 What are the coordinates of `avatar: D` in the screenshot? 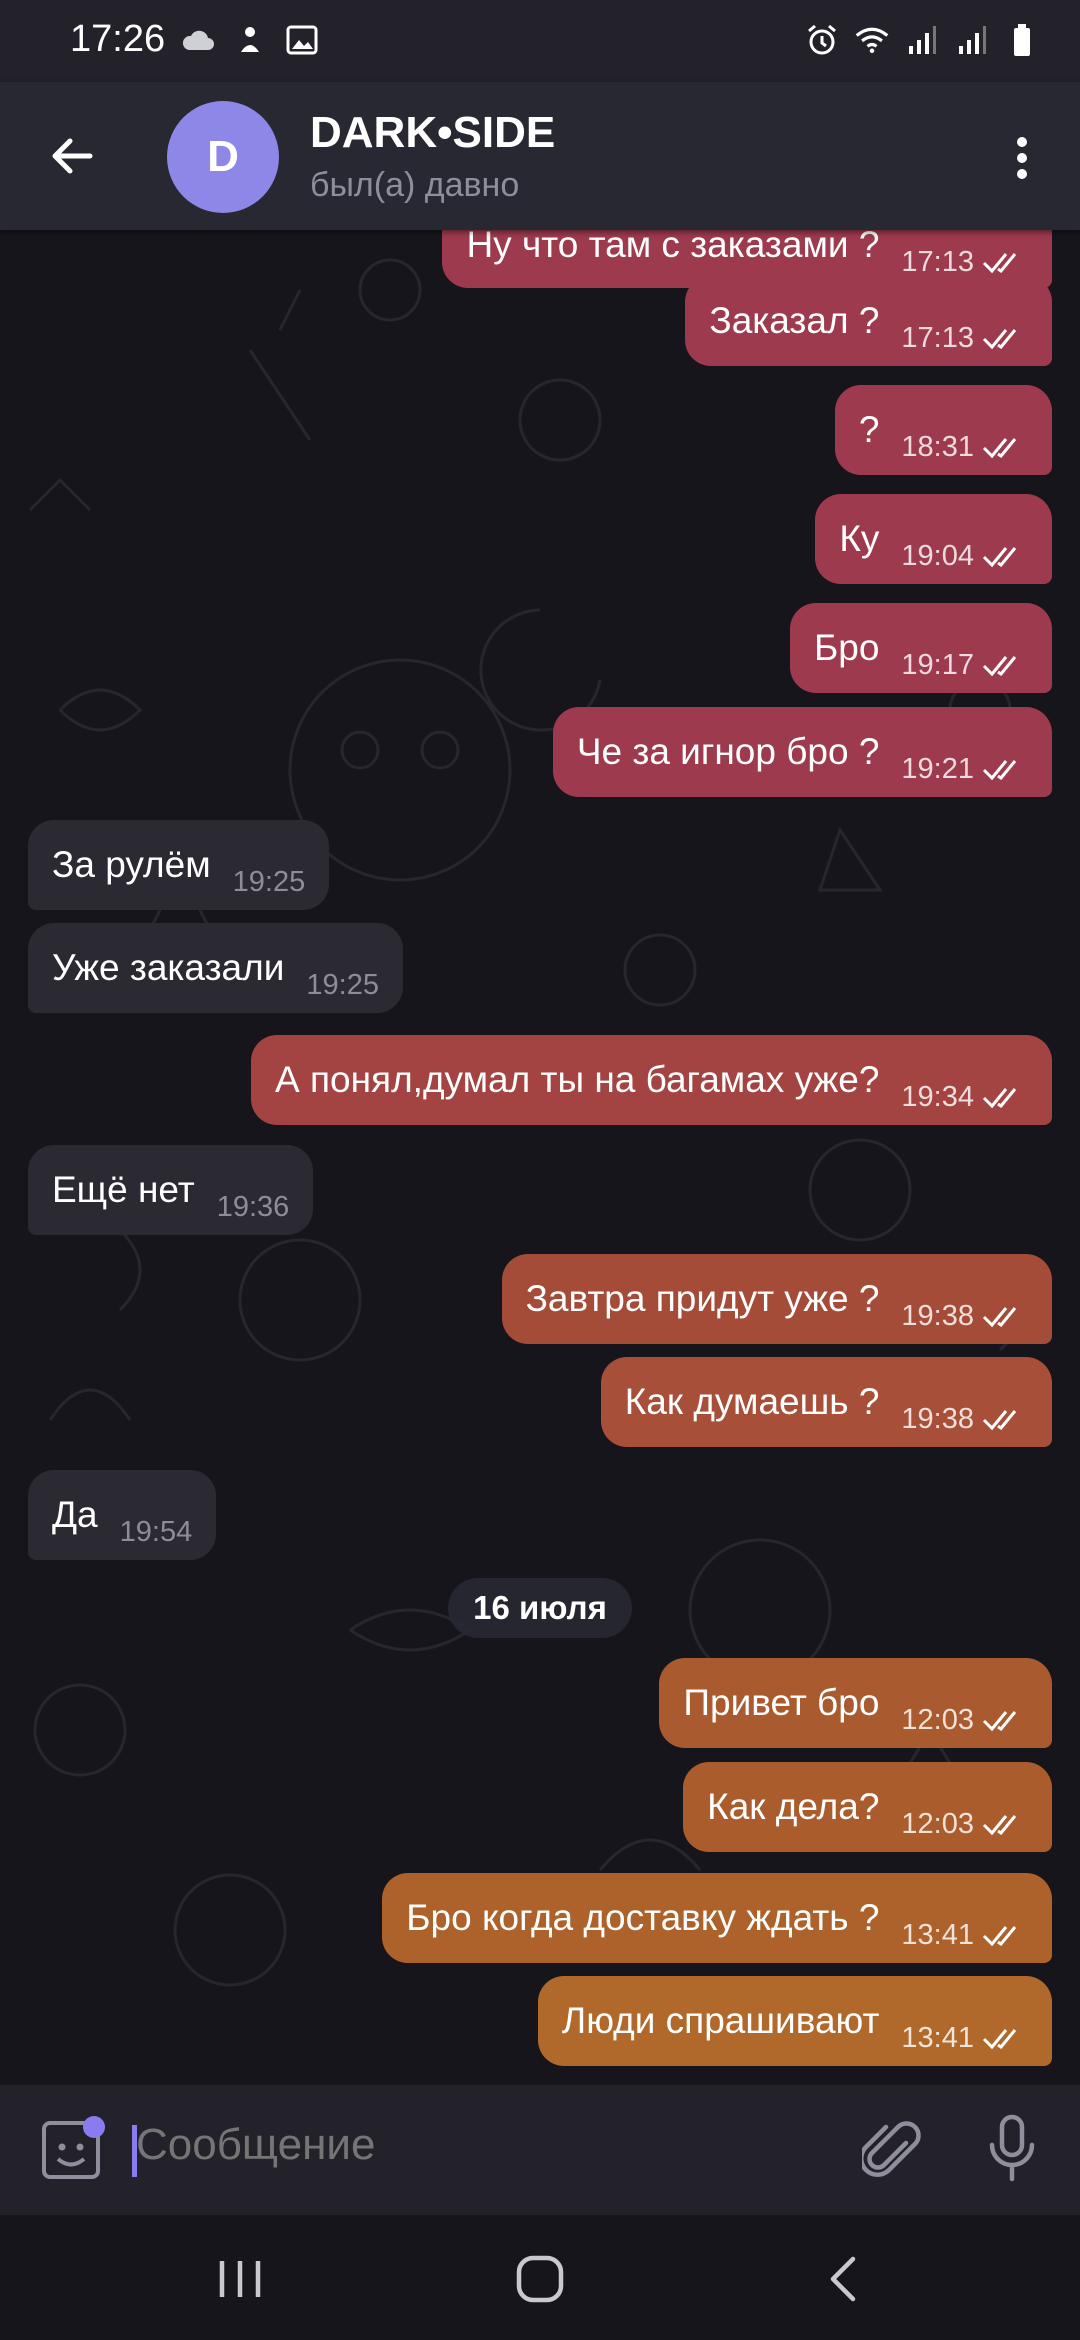 It's located at (223, 157).